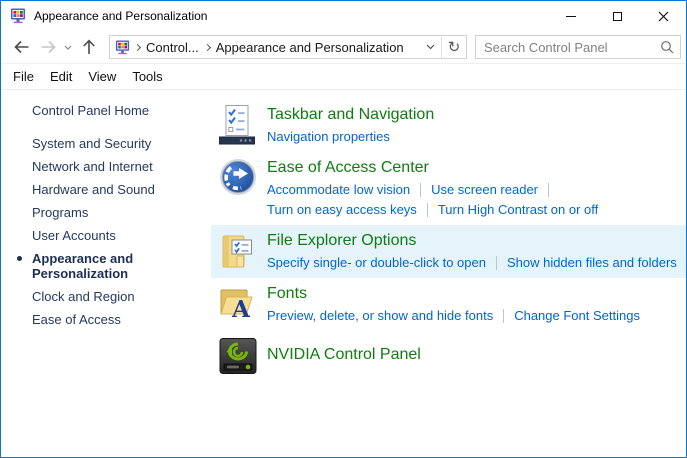 The height and width of the screenshot is (458, 687). I want to click on search-input, so click(572, 47).